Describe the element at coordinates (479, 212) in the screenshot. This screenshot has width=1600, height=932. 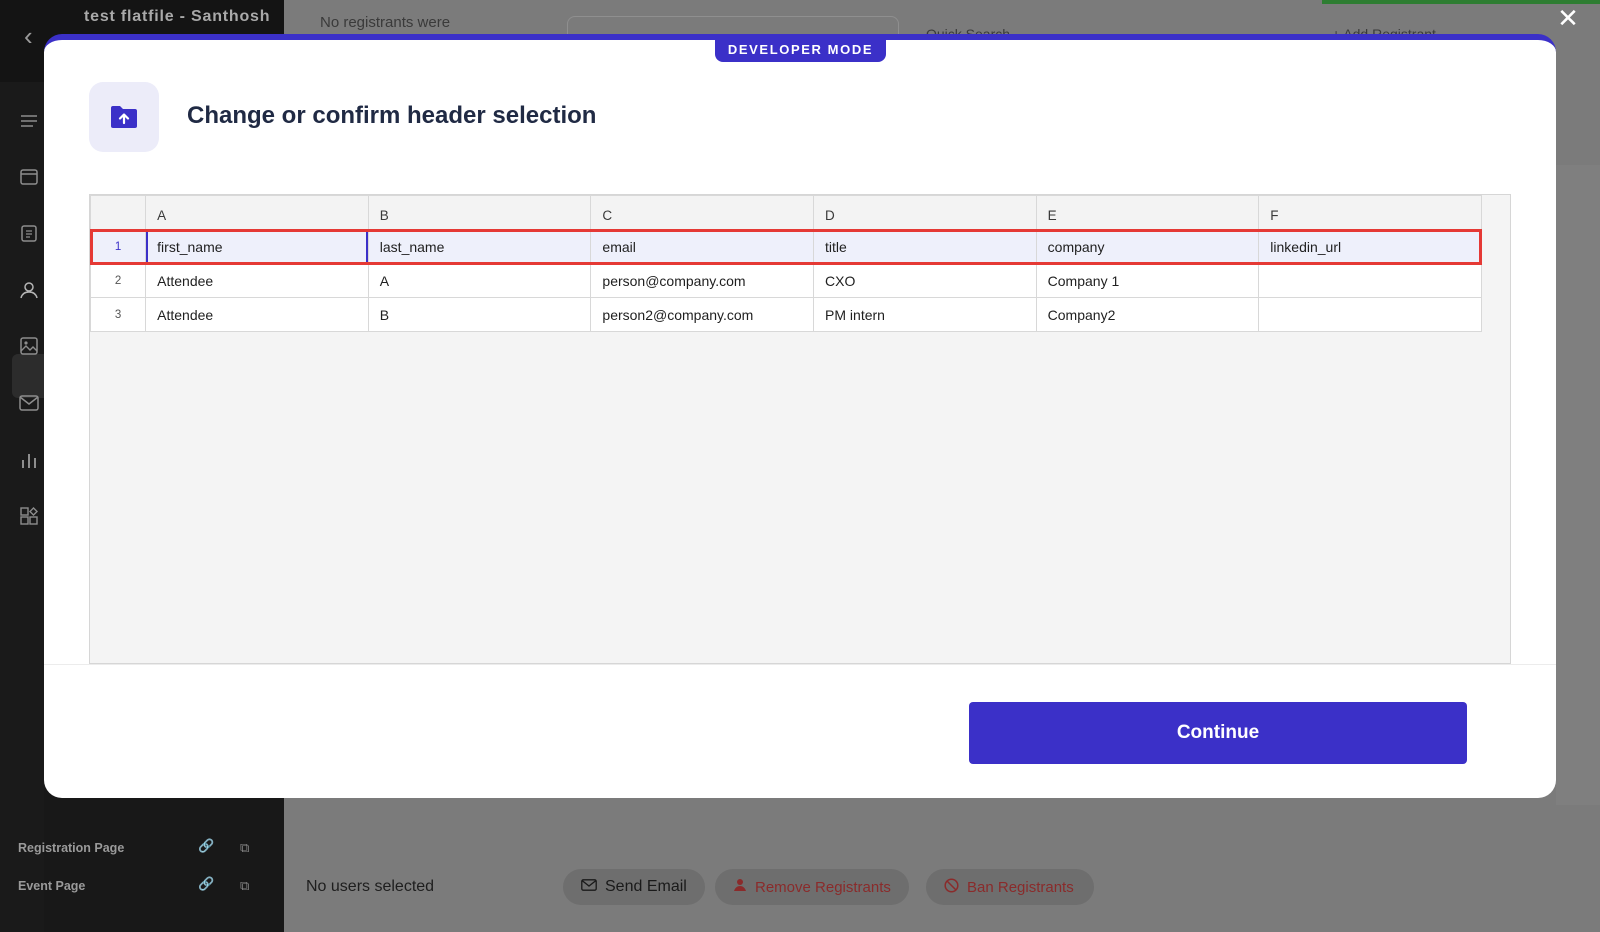
I see `column-header: B` at that location.